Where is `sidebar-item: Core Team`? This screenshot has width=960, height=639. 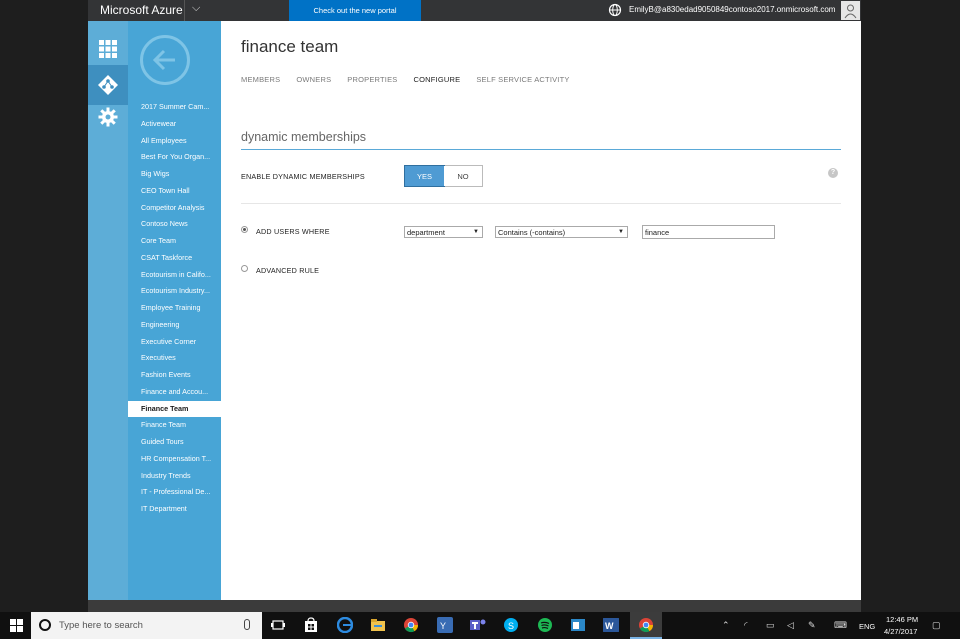
sidebar-item: Core Team is located at coordinates (174, 241).